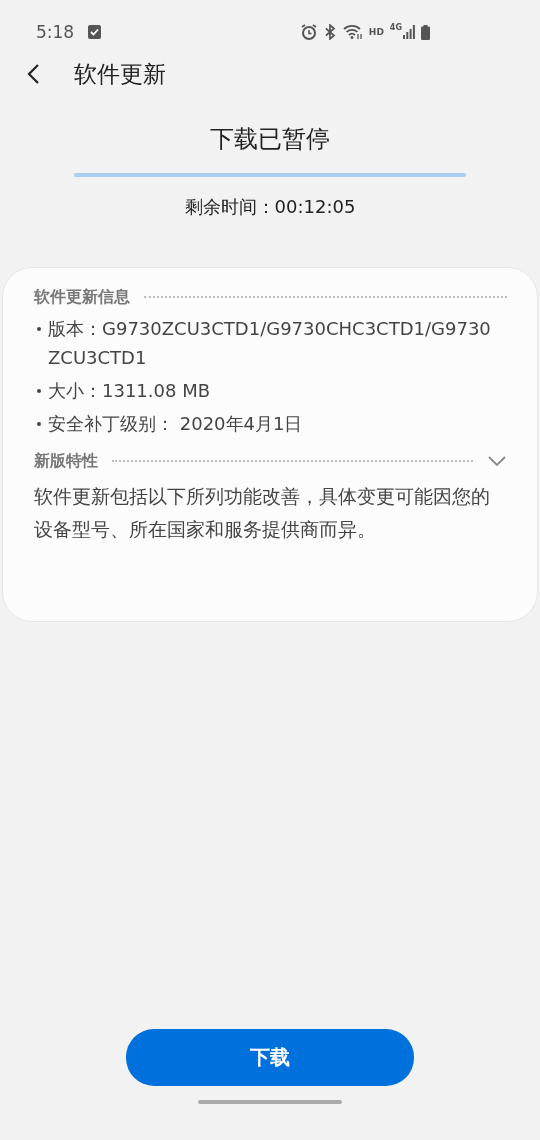  I want to click on signal-icon, so click(409, 32).